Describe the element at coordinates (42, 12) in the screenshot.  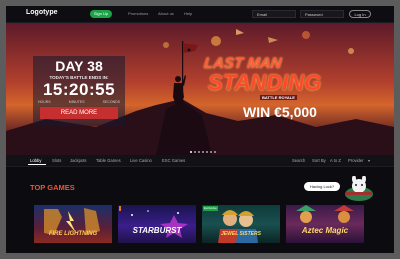
I see `logo: Logotype` at that location.